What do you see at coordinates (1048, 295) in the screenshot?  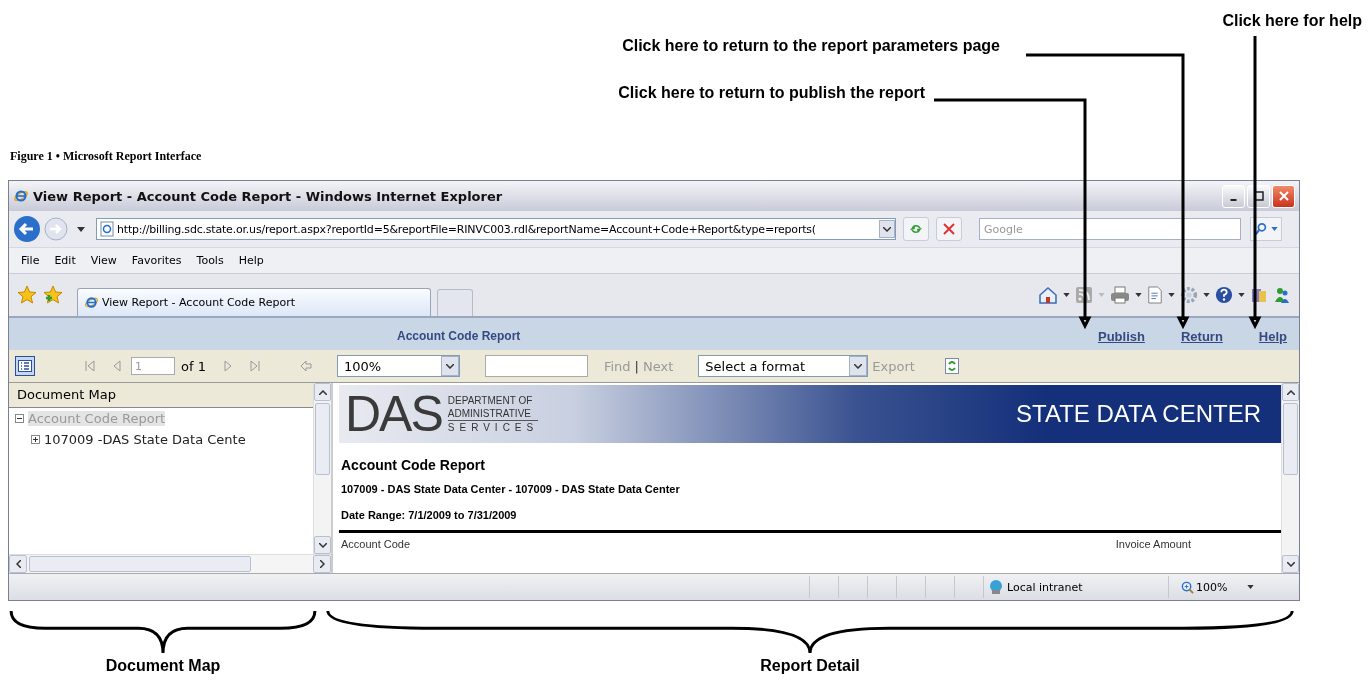 I see `home-icon` at bounding box center [1048, 295].